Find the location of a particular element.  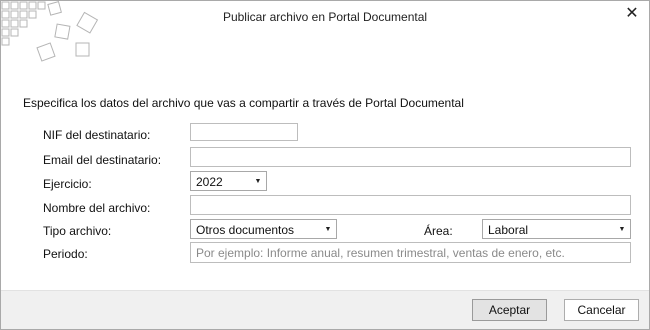

ejercicio-label: Ejercicio: is located at coordinates (67, 184).